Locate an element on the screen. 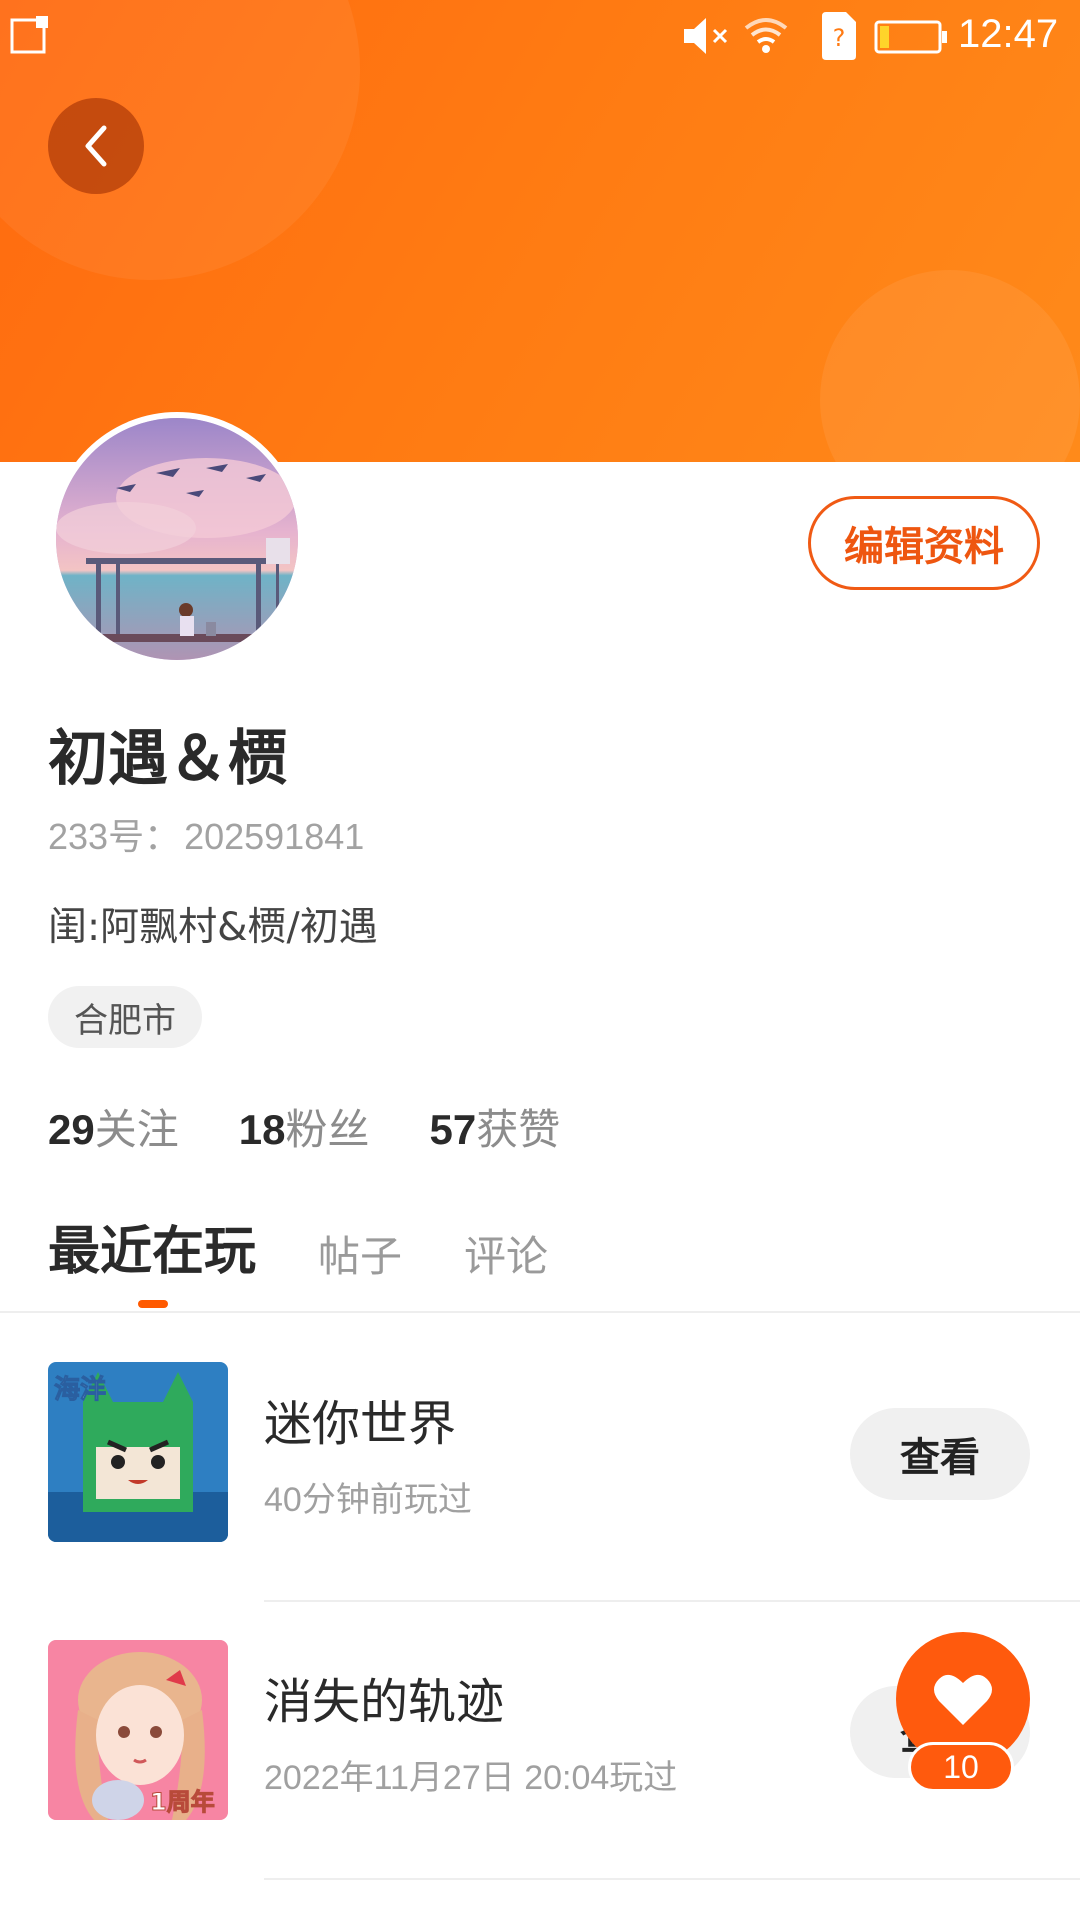 The image size is (1080, 1920). view-game-button: 查看 is located at coordinates (940, 1454).